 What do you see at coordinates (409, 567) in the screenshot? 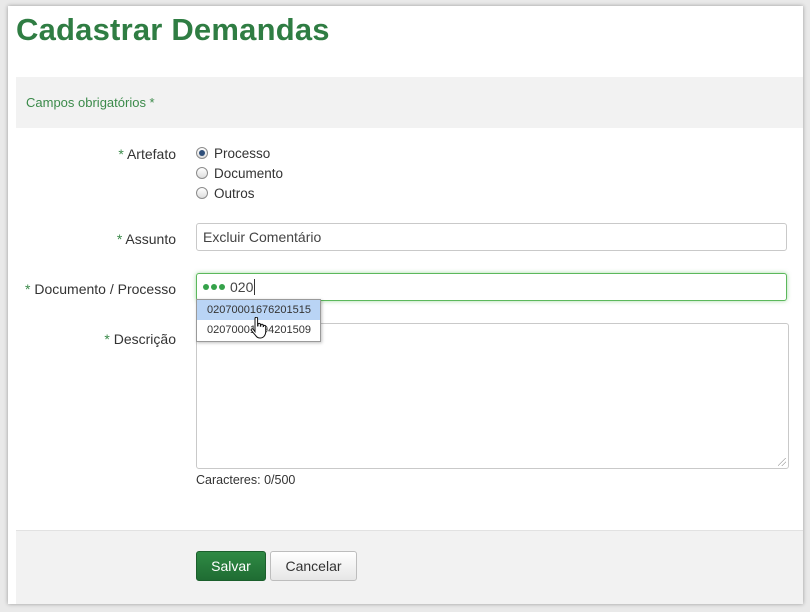
I see `form-actions-bar: Salvar Cancelar` at bounding box center [409, 567].